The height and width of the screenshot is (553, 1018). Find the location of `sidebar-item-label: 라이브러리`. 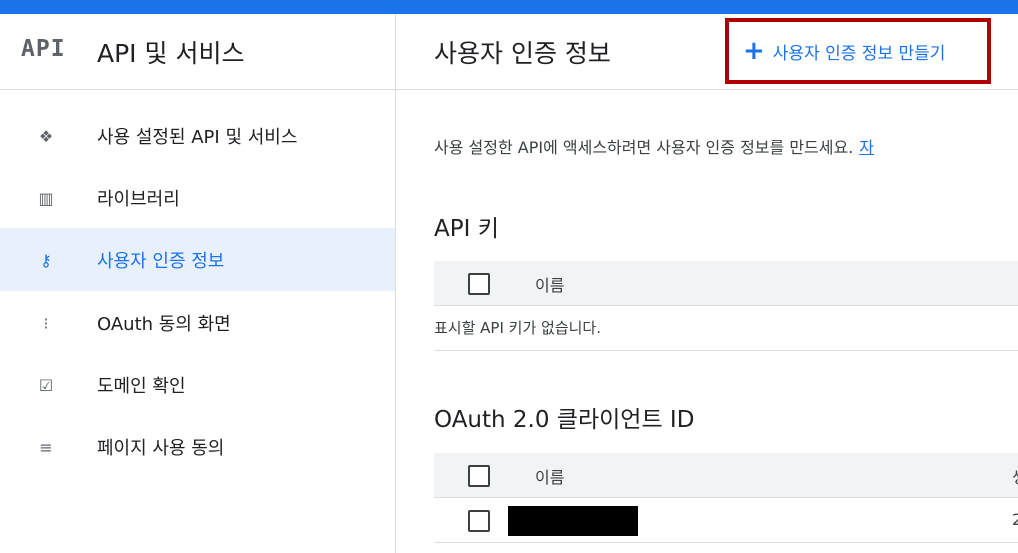

sidebar-item-label: 라이브러리 is located at coordinates (138, 199).